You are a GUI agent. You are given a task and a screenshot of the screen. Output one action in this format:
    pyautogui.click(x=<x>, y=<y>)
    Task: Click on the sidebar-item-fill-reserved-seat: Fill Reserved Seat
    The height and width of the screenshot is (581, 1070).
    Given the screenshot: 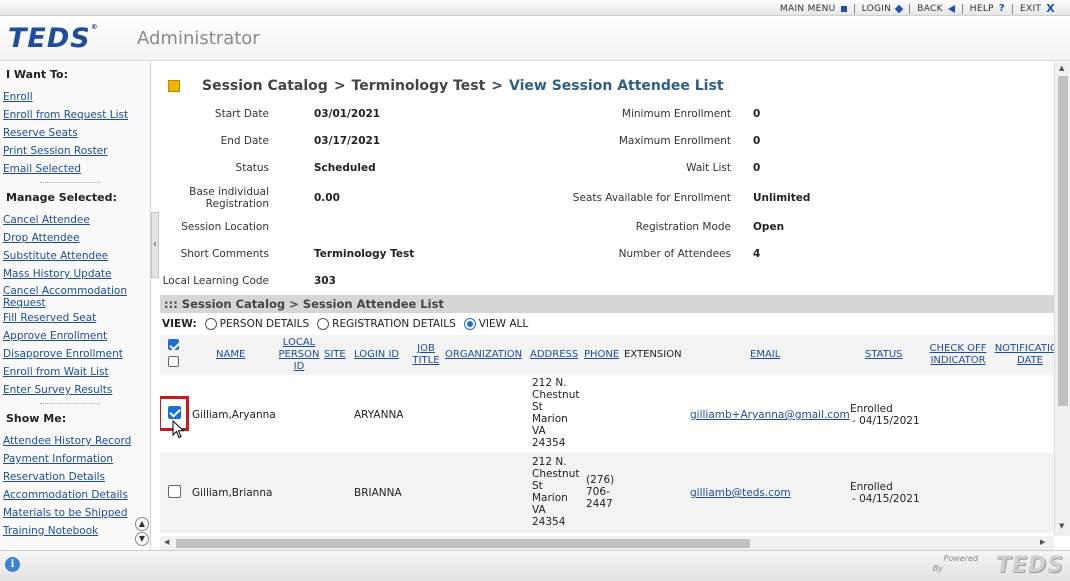 What is the action you would take?
    pyautogui.click(x=76, y=318)
    